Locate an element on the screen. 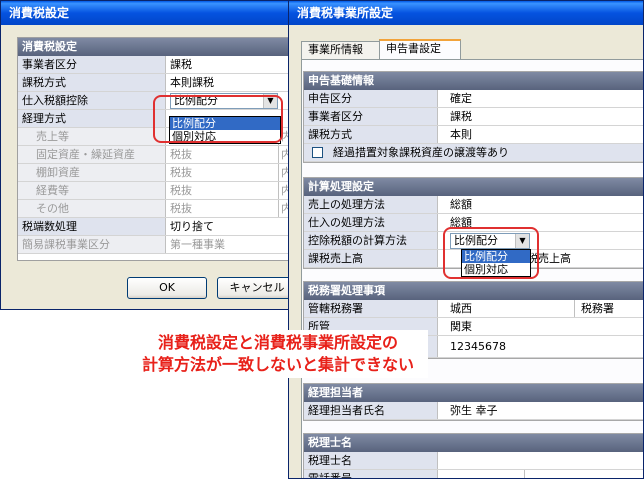 The image size is (644, 479). row-sub-fixed-assets: 固定資産・繰延資産 税抜 内 is located at coordinates (154, 155).